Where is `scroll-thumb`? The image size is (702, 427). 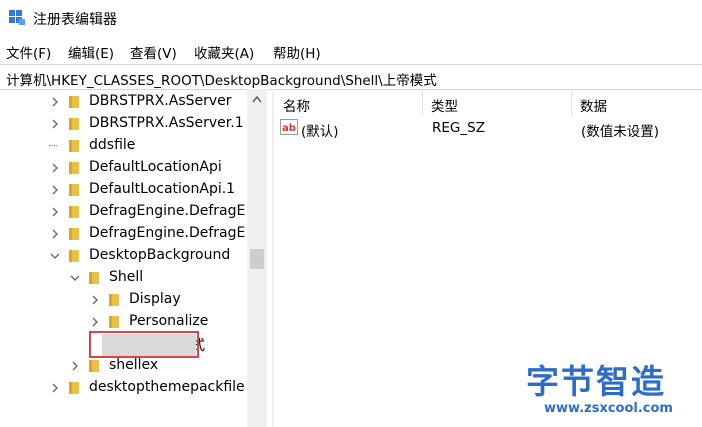 scroll-thumb is located at coordinates (257, 259).